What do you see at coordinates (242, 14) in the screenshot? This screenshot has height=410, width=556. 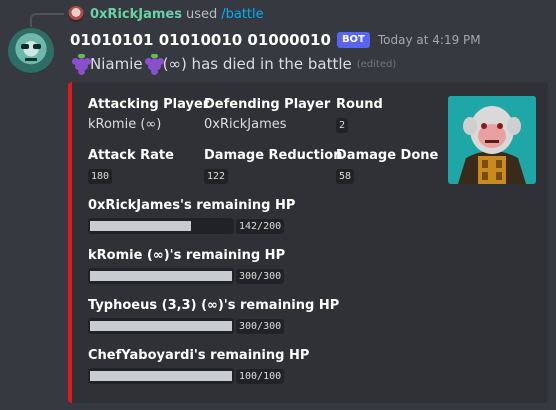 I see `reply-command: /battle` at bounding box center [242, 14].